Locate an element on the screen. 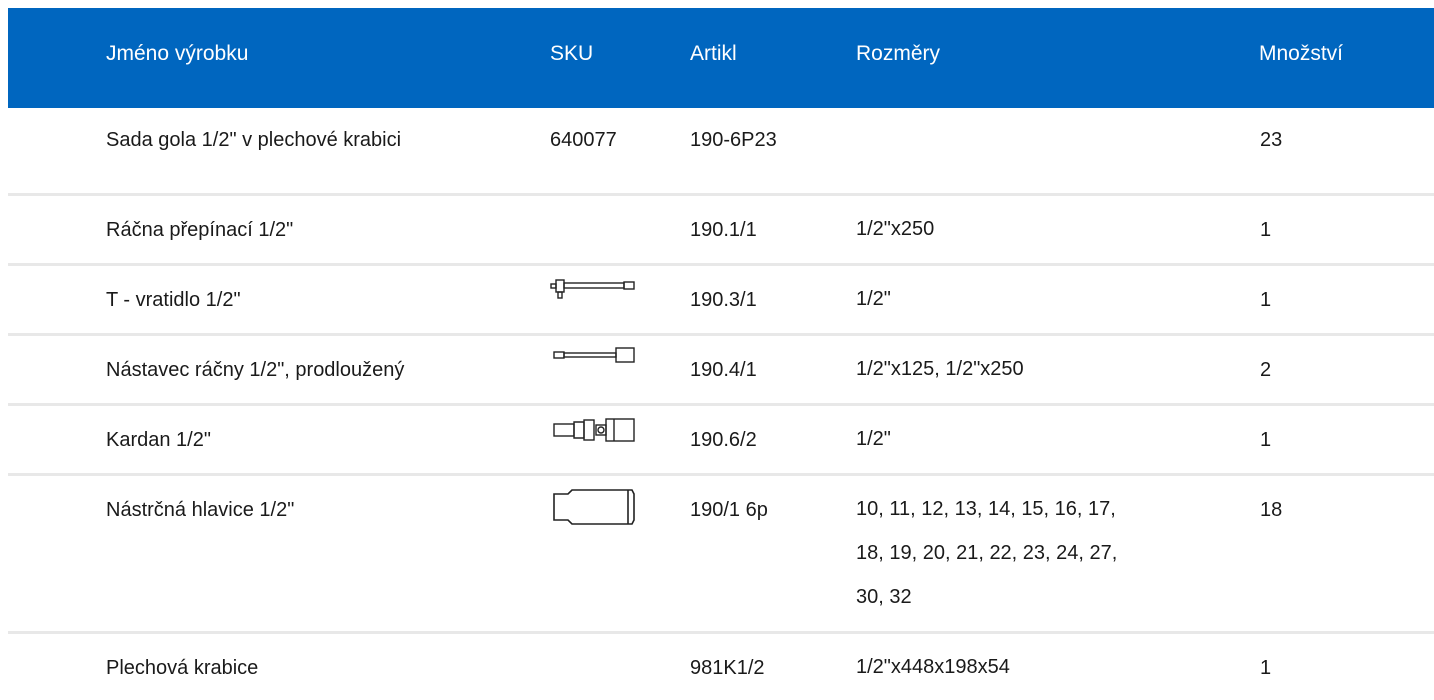 The height and width of the screenshot is (700, 1434). cell-artikl: 190-6P23 is located at coordinates (733, 140).